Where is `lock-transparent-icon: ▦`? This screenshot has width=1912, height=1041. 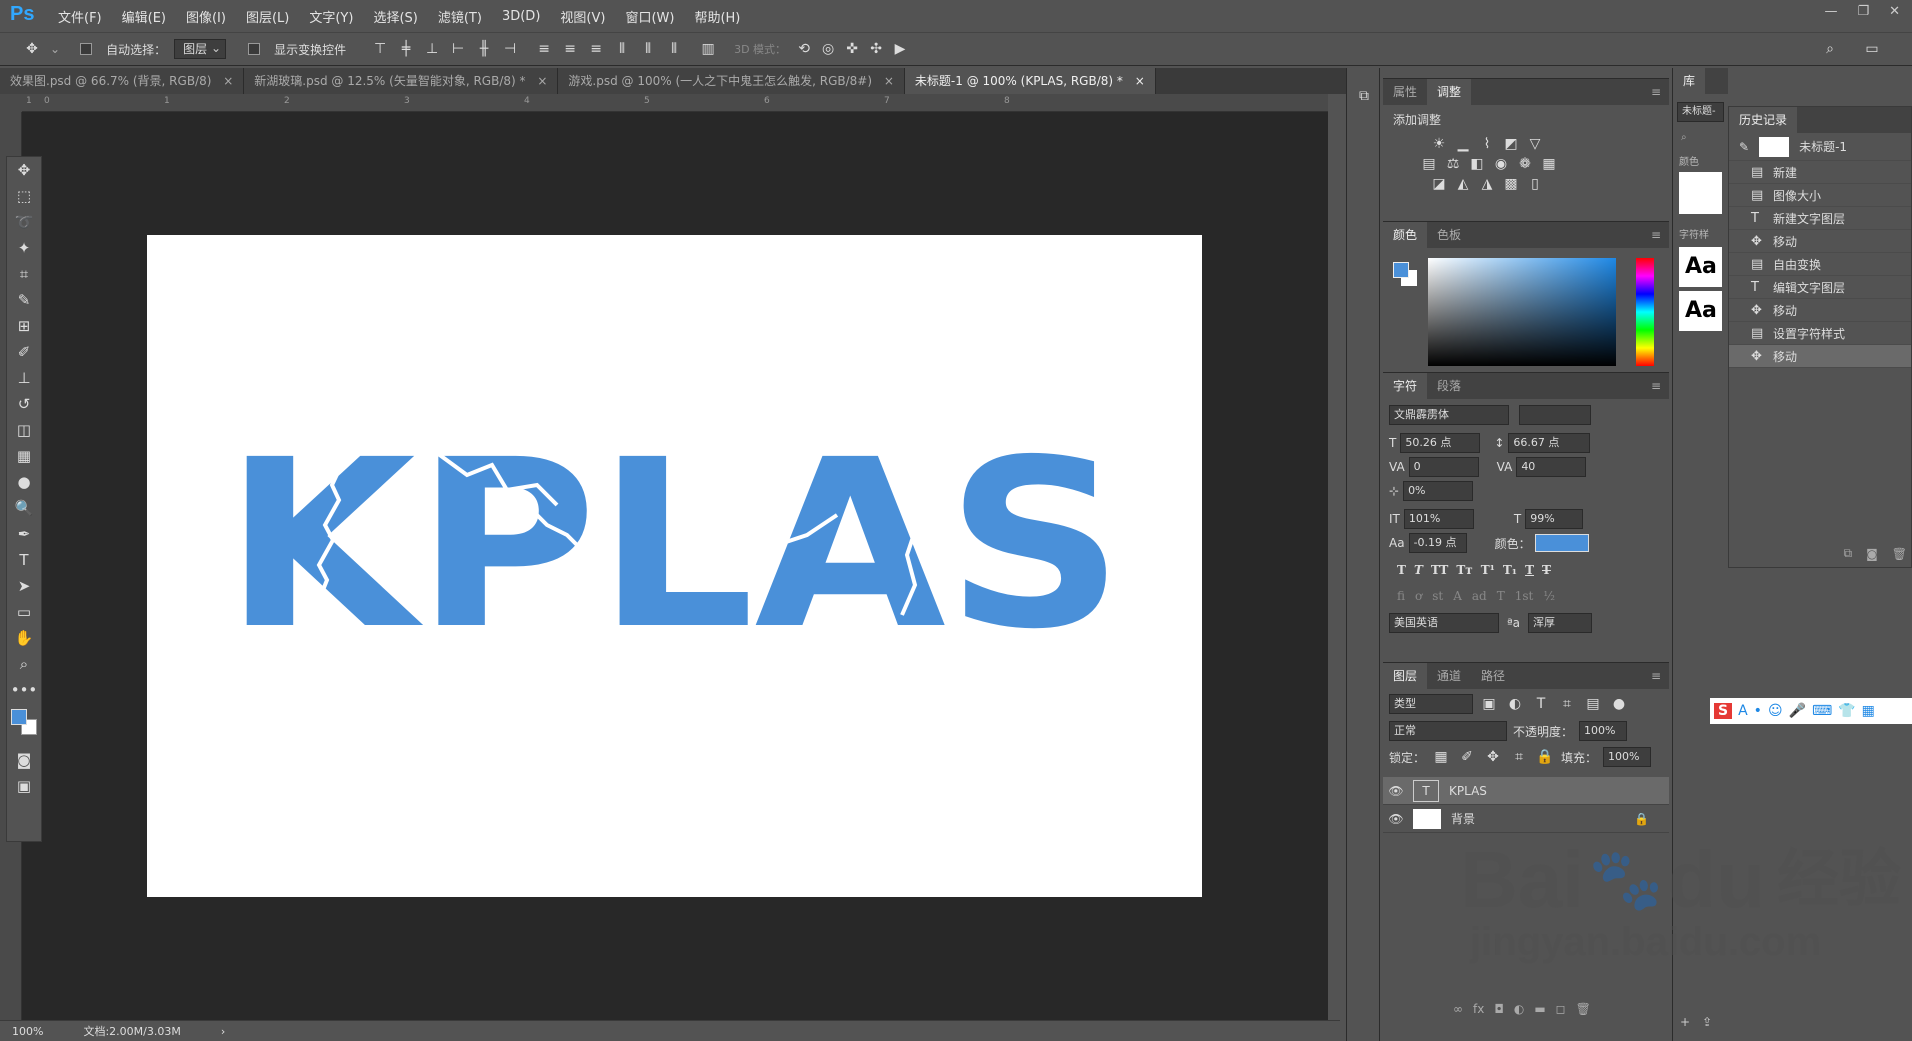
lock-transparent-icon: ▦ is located at coordinates (1441, 757).